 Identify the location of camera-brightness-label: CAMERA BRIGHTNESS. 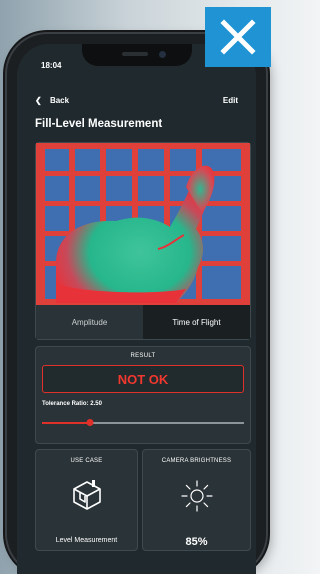
(196, 461).